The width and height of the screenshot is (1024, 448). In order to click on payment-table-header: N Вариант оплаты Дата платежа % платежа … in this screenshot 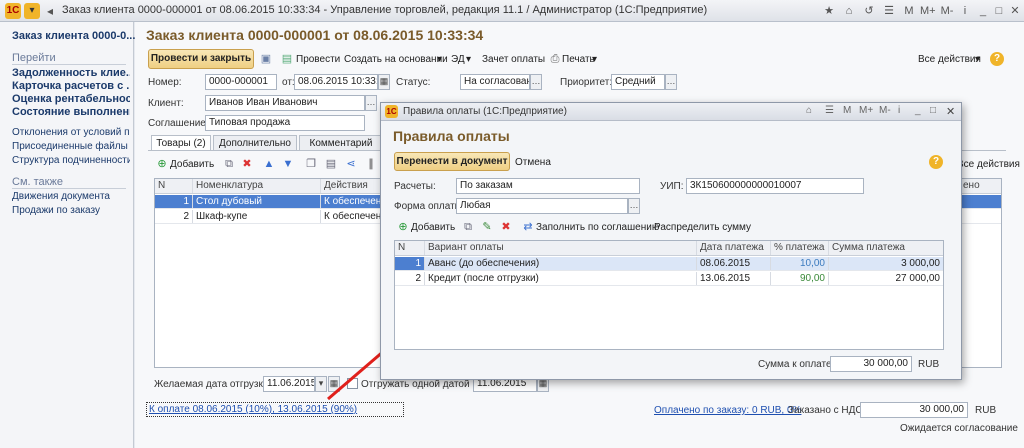, I will do `click(669, 248)`.